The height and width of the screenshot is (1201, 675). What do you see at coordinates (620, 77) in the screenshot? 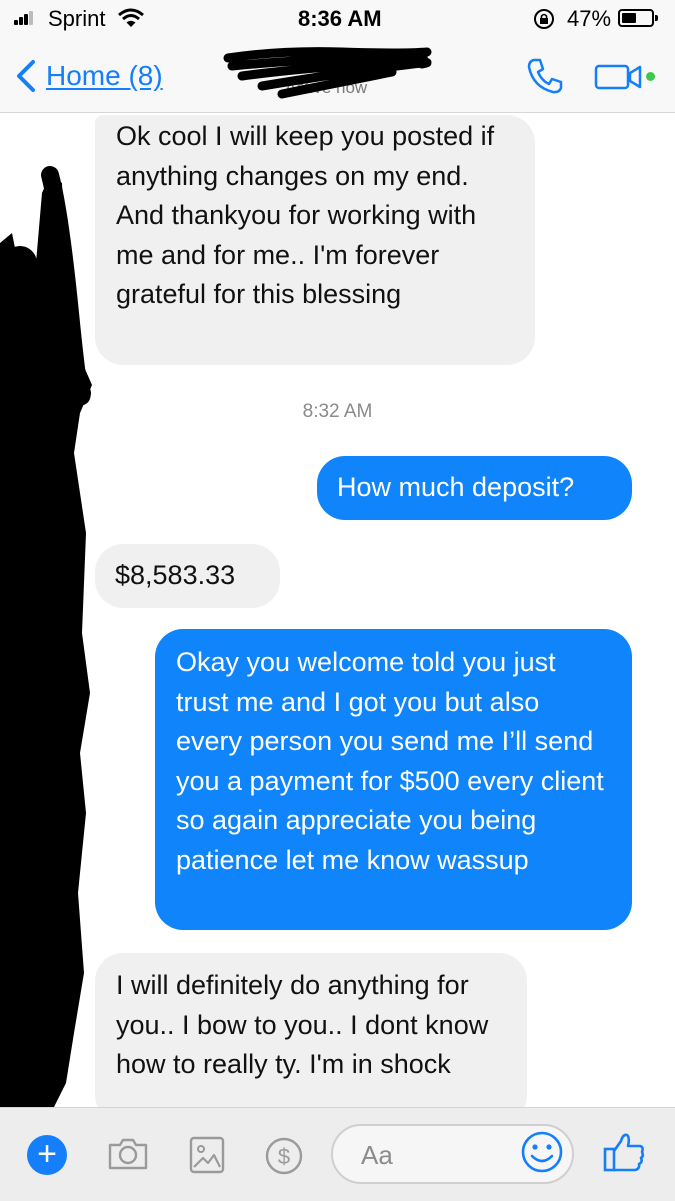
I see `video-camera-icon` at bounding box center [620, 77].